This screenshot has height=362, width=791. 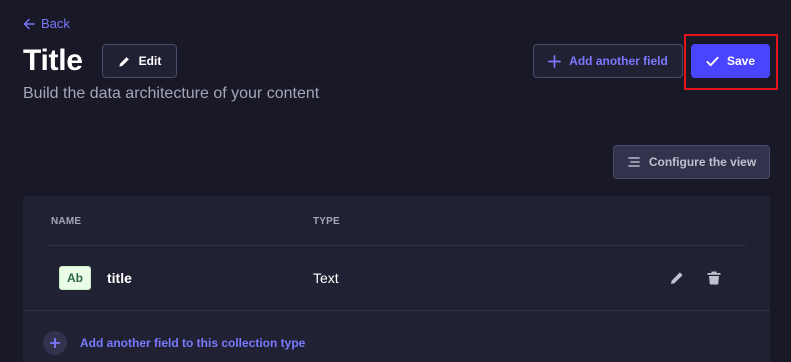 What do you see at coordinates (731, 62) in the screenshot?
I see `save-highlight-box` at bounding box center [731, 62].